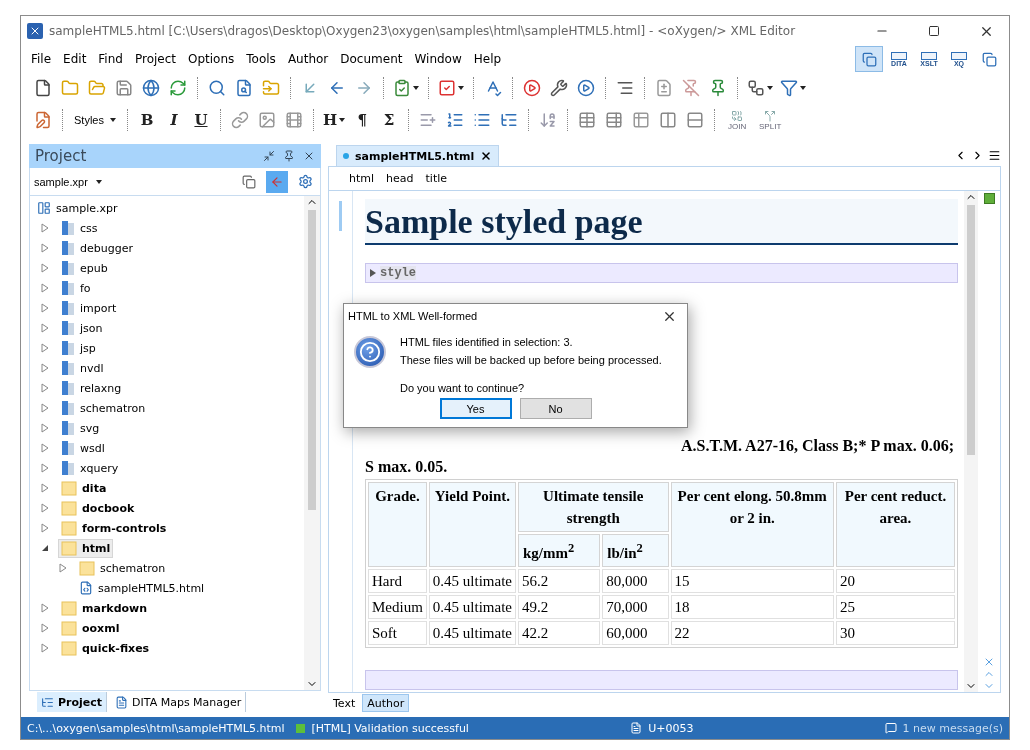 Image resolution: width=1030 pixels, height=750 pixels. Describe the element at coordinates (890, 728) in the screenshot. I see `message-icon` at that location.